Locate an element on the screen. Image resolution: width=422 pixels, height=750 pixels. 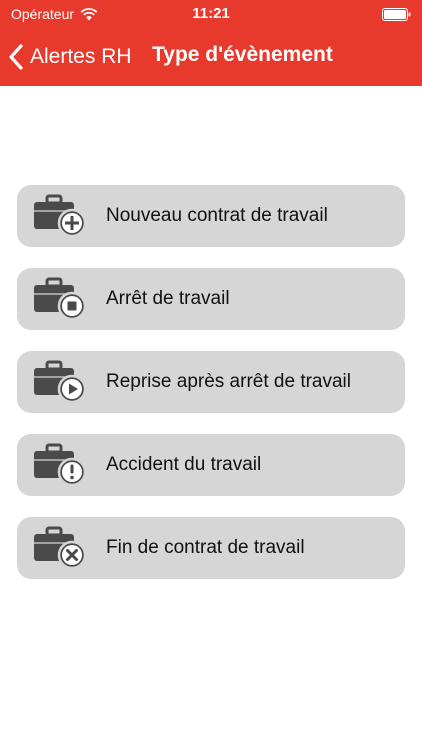
event-item-arret-travail: Arrêt de travail is located at coordinates (211, 299).